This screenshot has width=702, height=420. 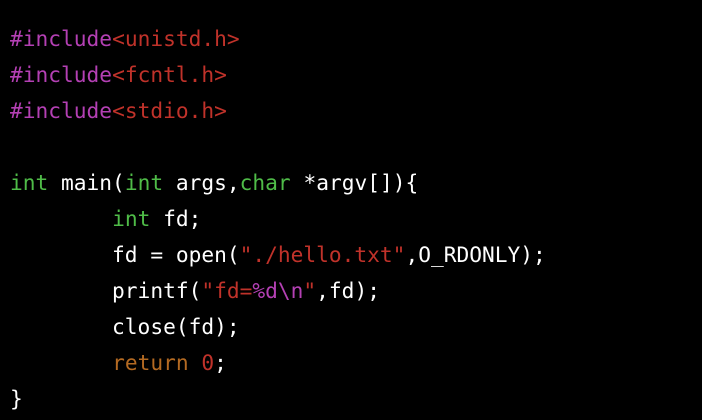 I want to click on string-literal: "./hello.txt", so click(x=322, y=254).